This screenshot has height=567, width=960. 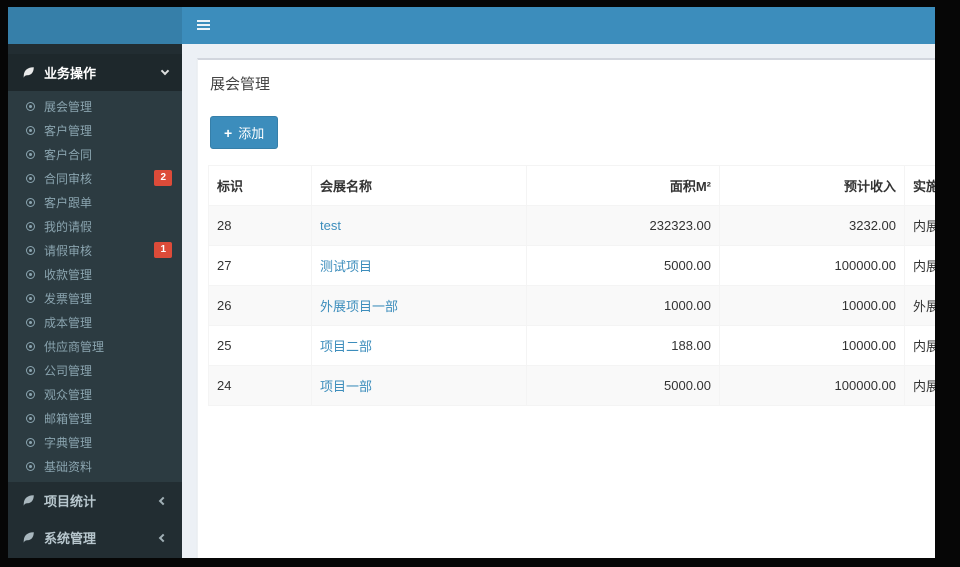 What do you see at coordinates (68, 370) in the screenshot?
I see `sidebar-item-label: 公司管理` at bounding box center [68, 370].